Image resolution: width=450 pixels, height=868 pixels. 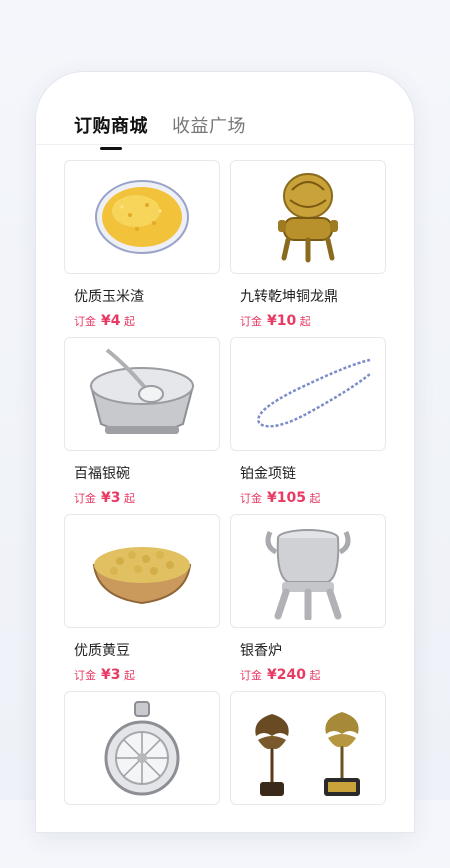 What do you see at coordinates (308, 574) in the screenshot?
I see `silver-censer-icon` at bounding box center [308, 574].